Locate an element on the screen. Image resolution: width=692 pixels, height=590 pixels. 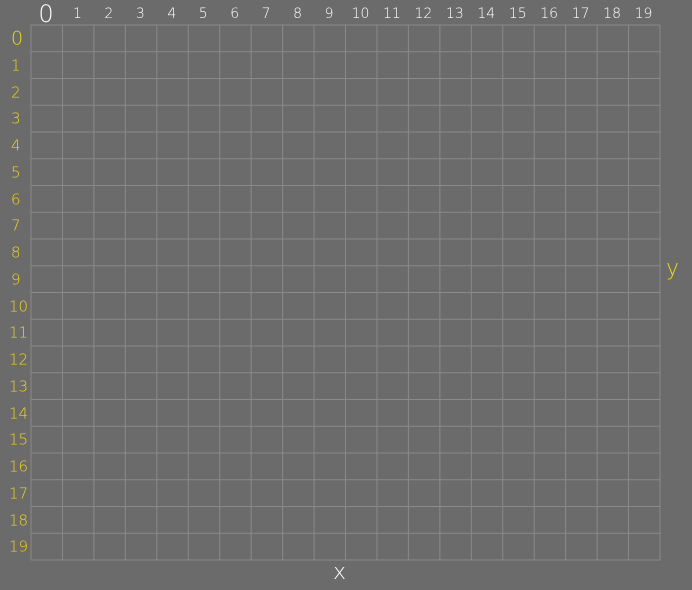
column-label: 8 is located at coordinates (298, 14).